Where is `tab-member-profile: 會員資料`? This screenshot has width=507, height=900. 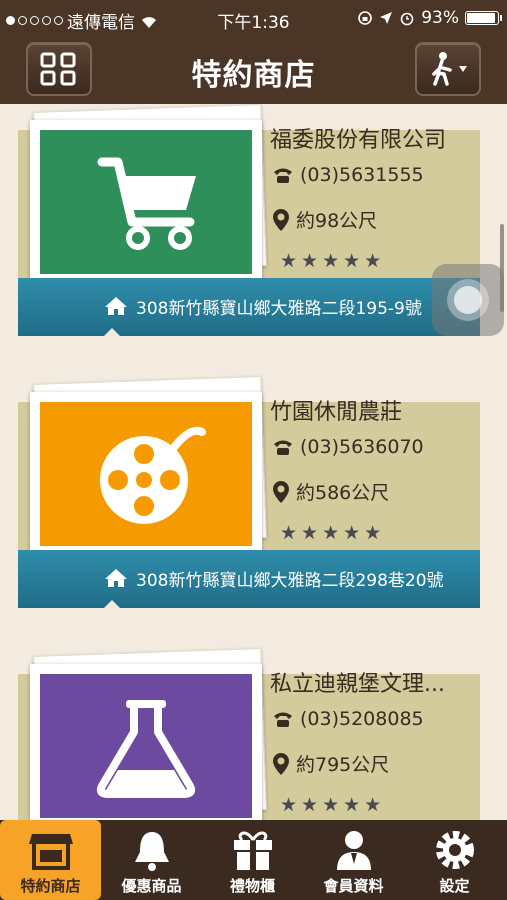 tab-member-profile: 會員資料 is located at coordinates (353, 860).